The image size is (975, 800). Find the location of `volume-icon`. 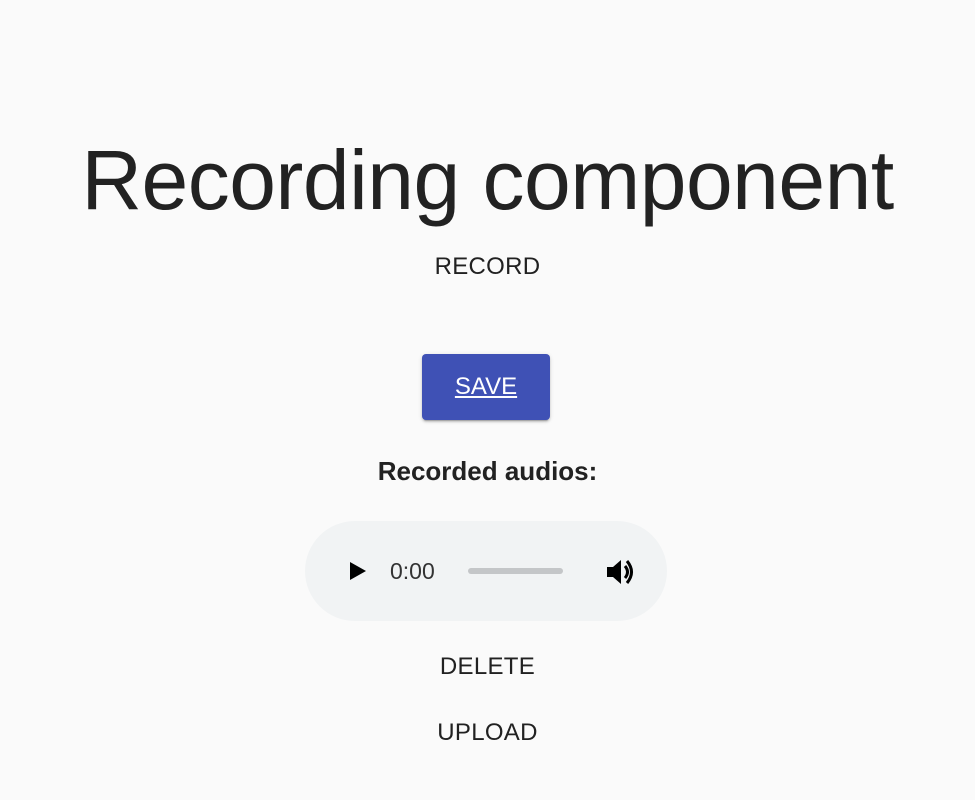

volume-icon is located at coordinates (621, 572).